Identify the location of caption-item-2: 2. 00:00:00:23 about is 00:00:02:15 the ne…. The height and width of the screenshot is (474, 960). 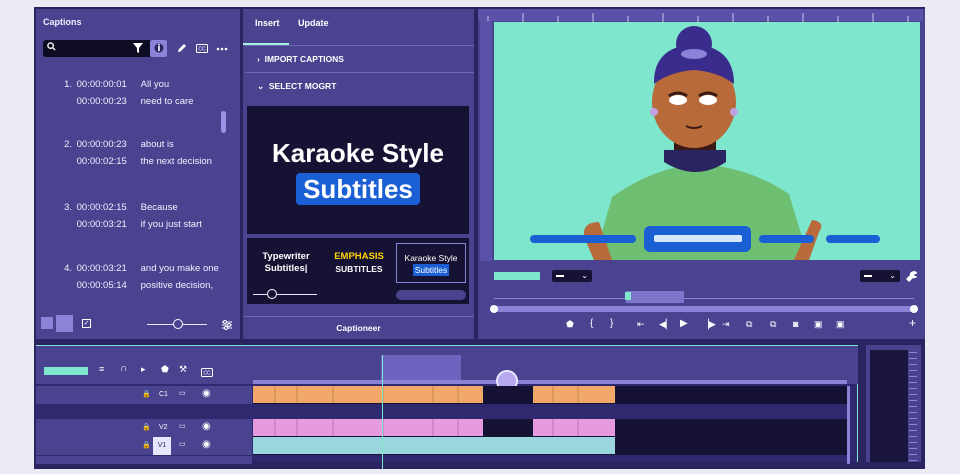
(135, 153).